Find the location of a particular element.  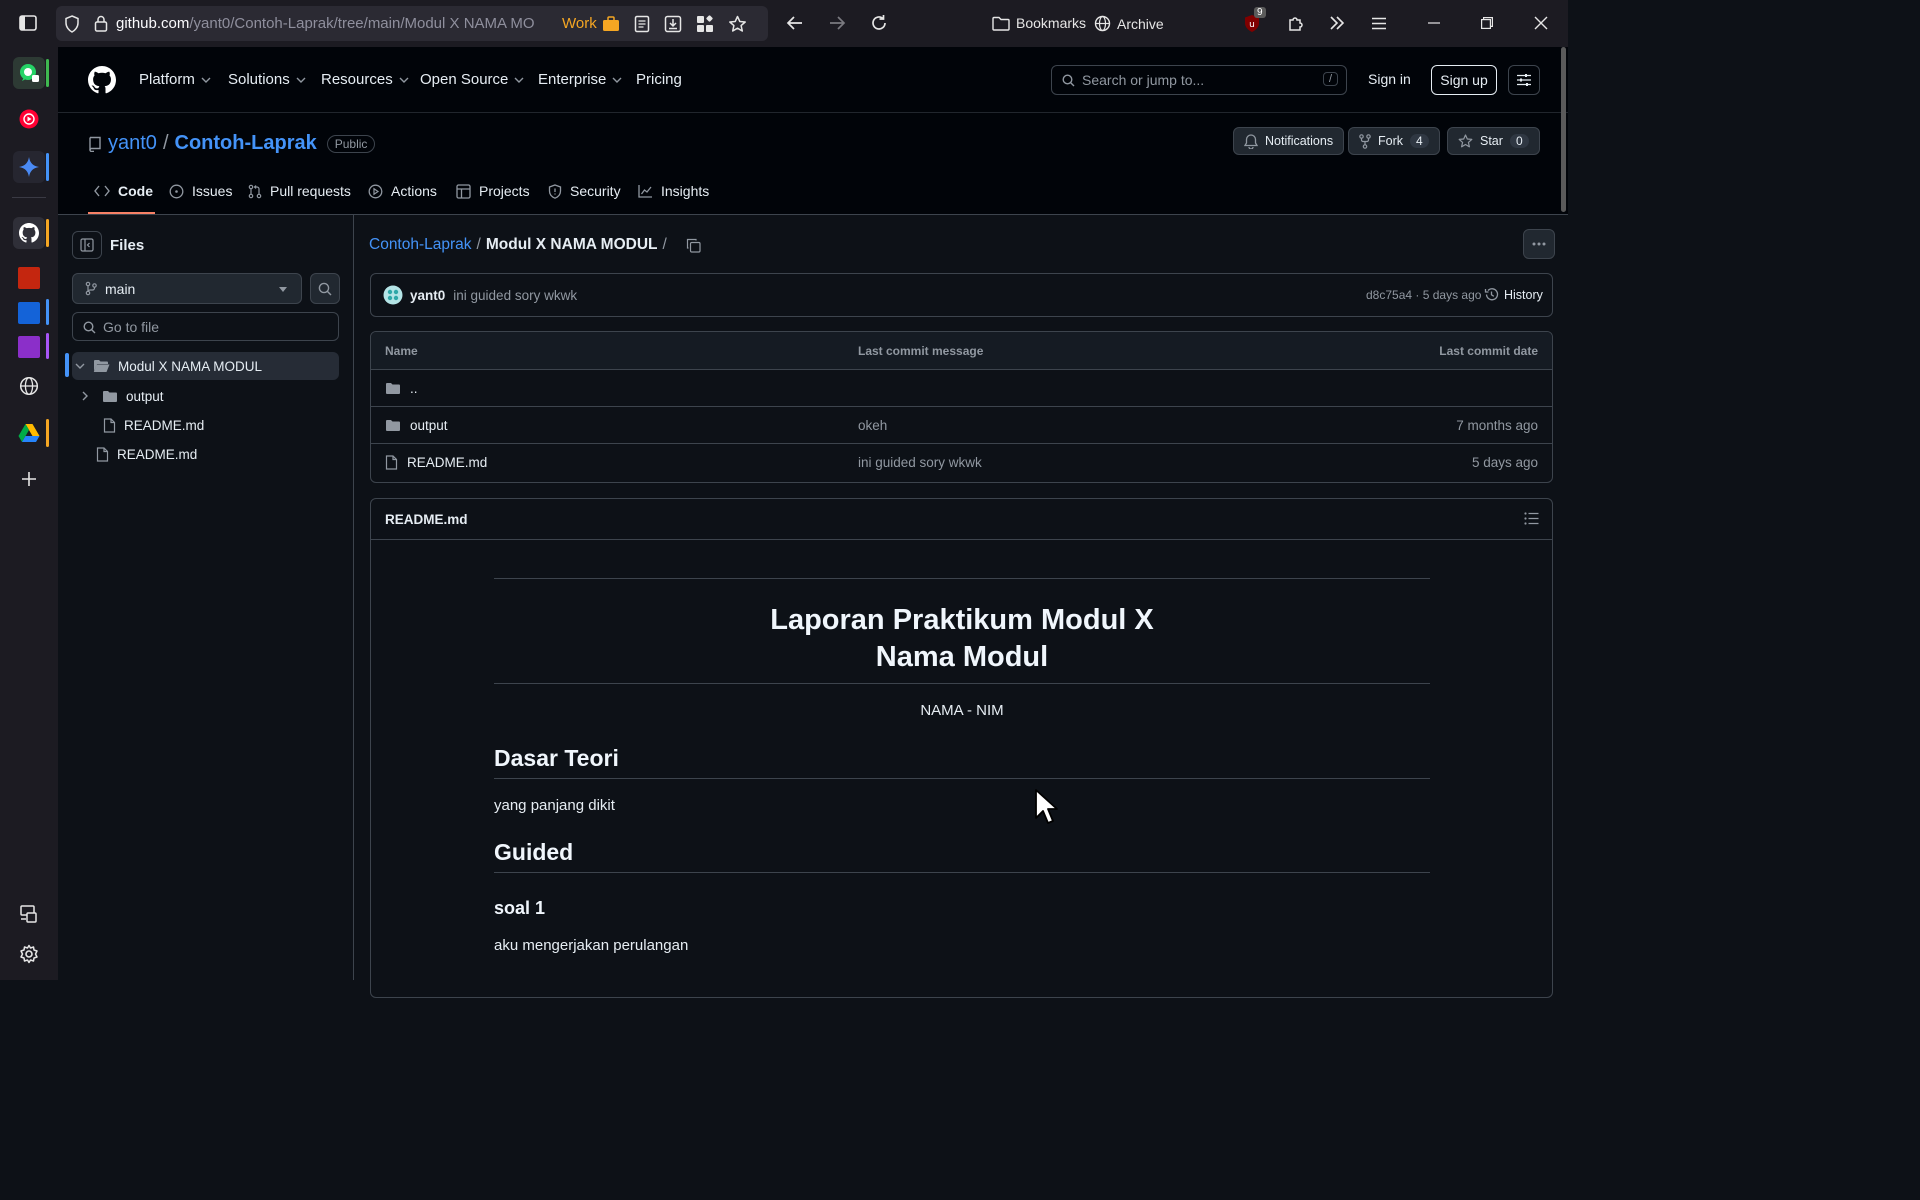

more-options-button is located at coordinates (1539, 244).